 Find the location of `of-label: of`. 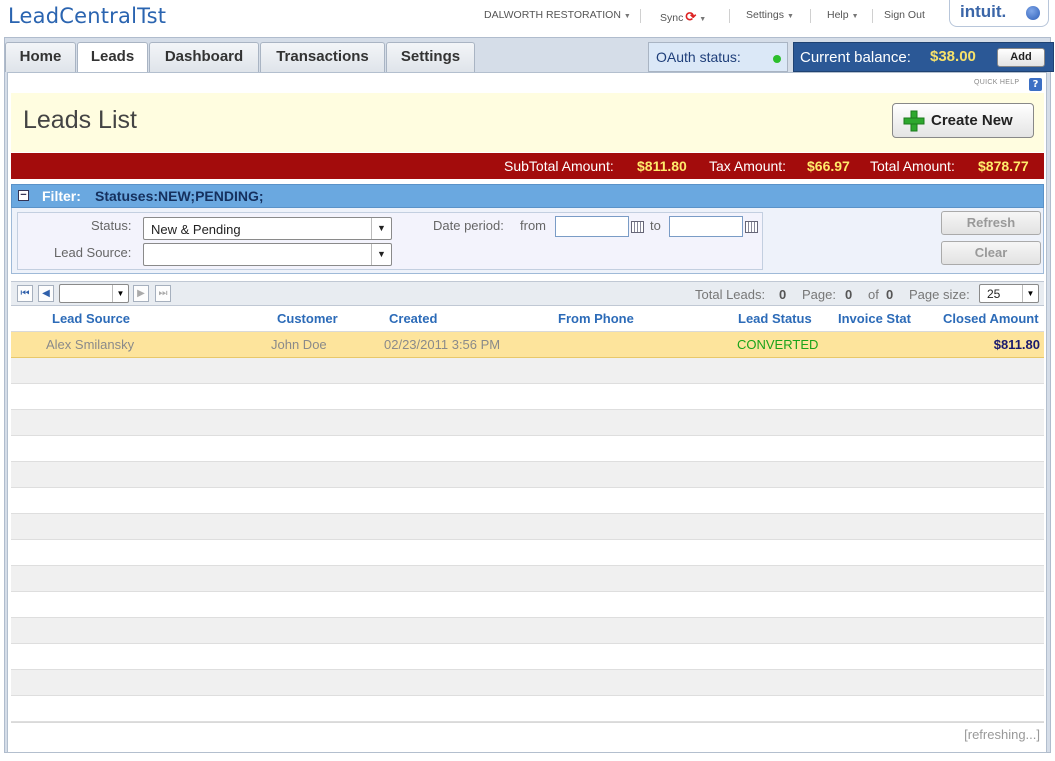

of-label: of is located at coordinates (873, 294).